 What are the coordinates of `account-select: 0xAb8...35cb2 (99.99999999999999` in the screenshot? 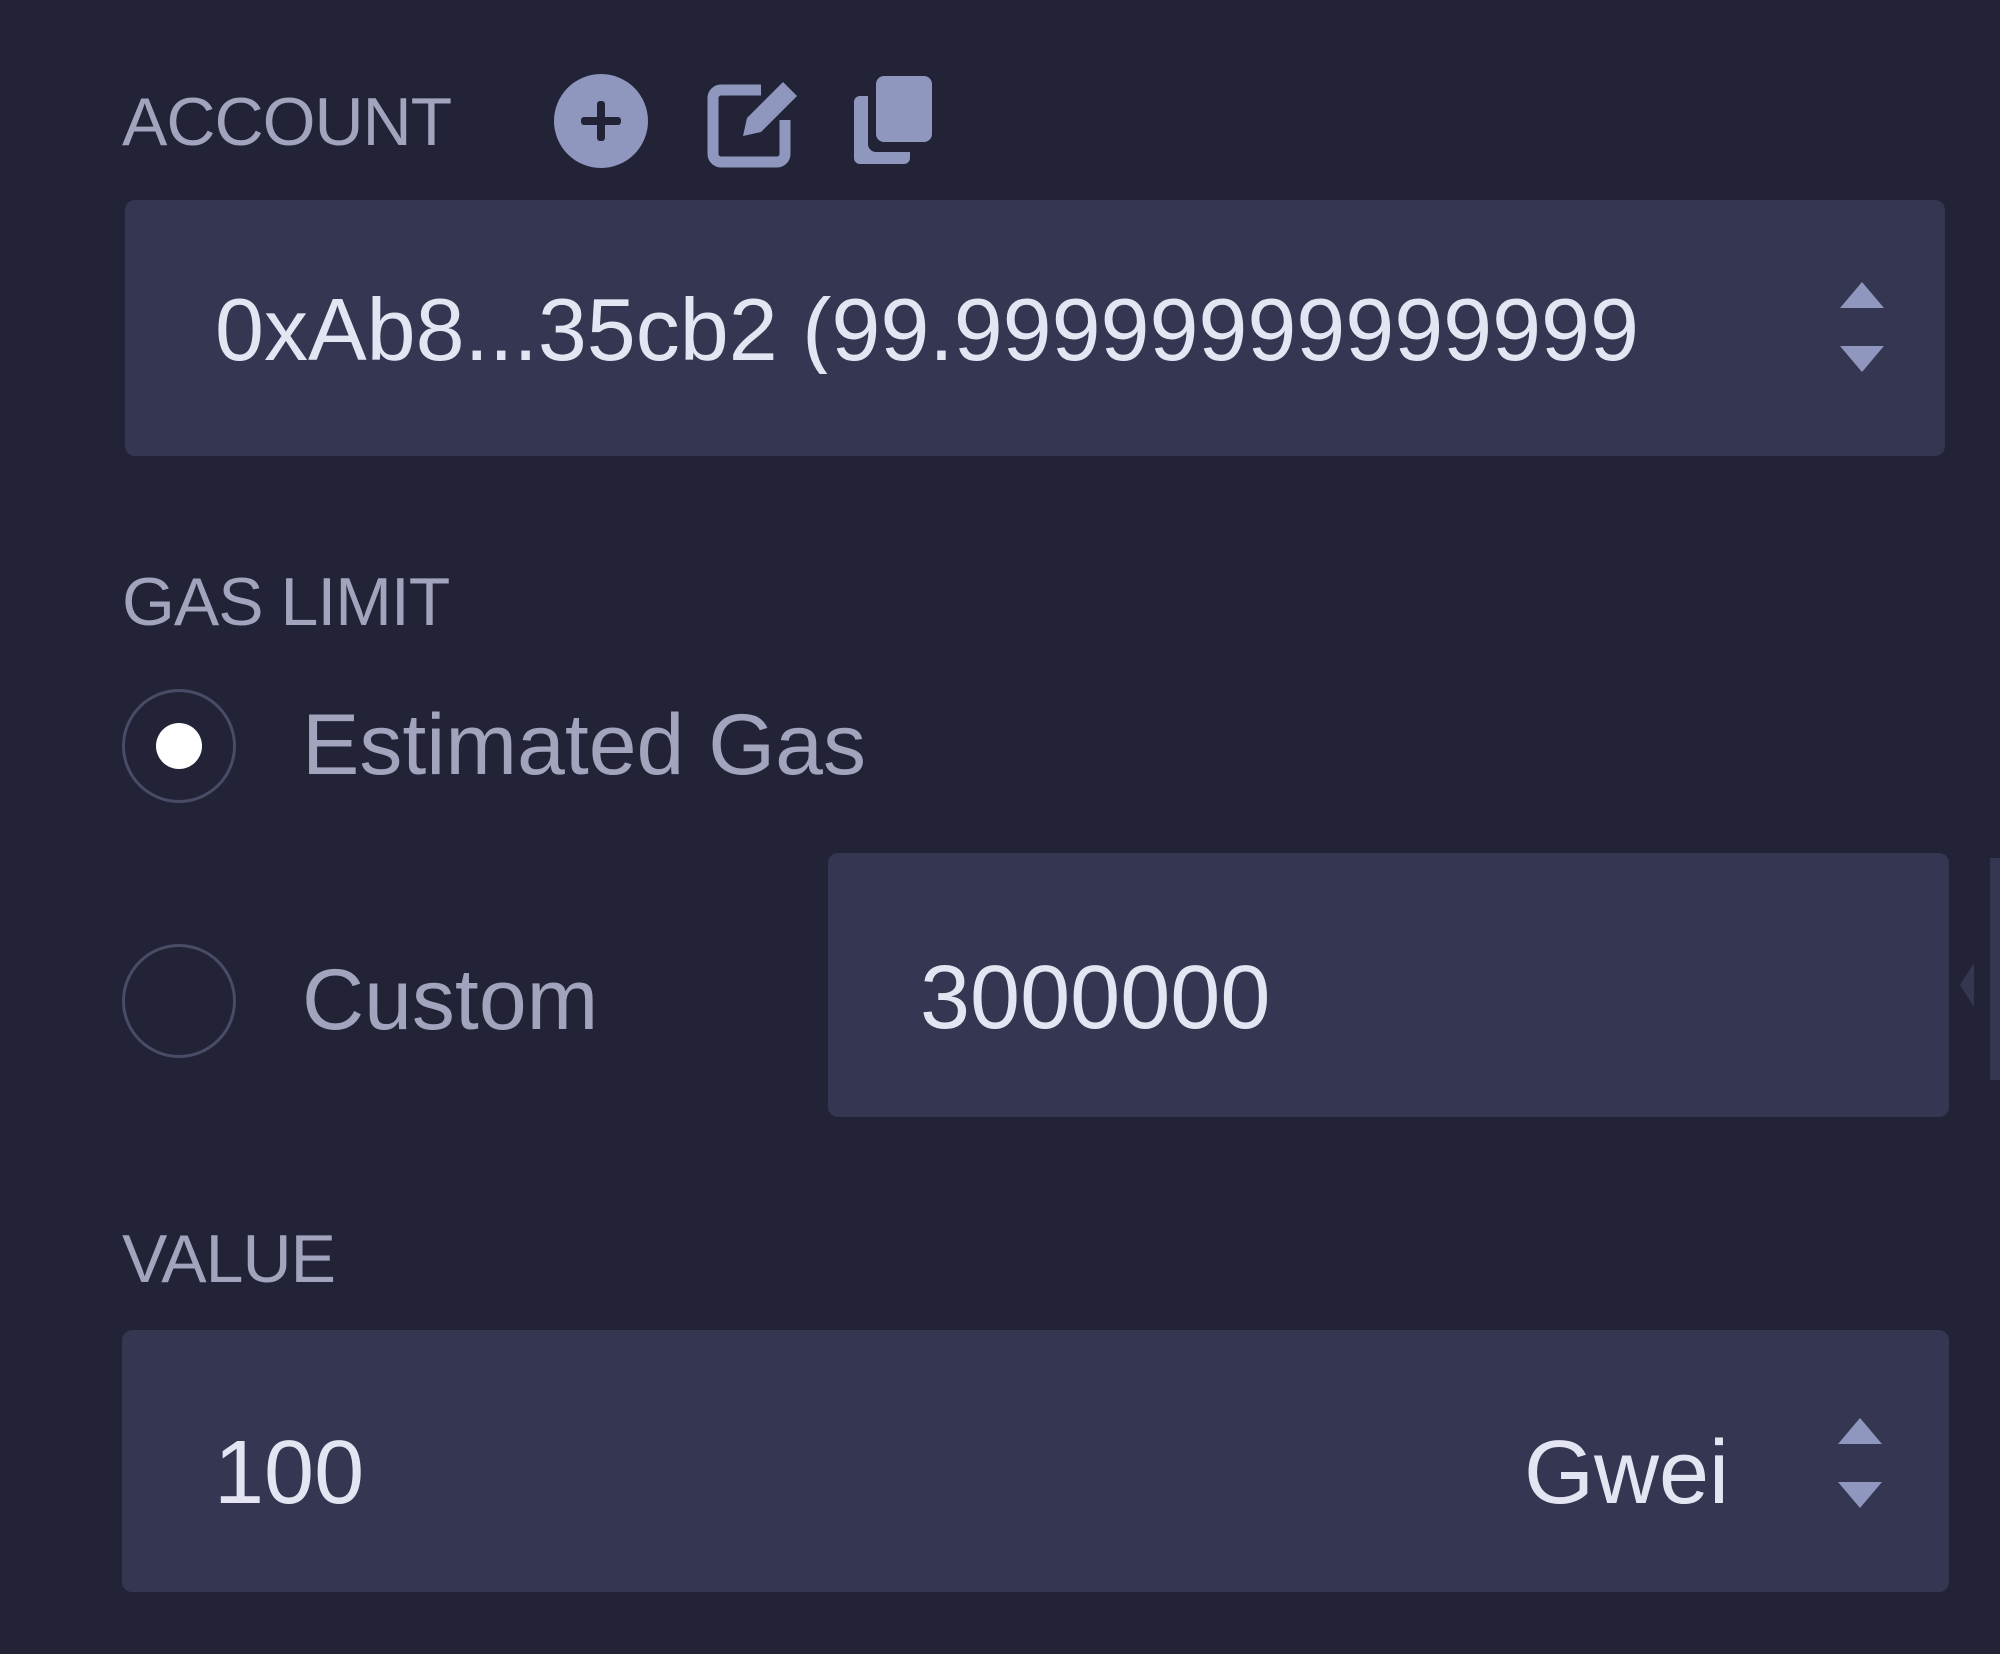 It's located at (1035, 328).